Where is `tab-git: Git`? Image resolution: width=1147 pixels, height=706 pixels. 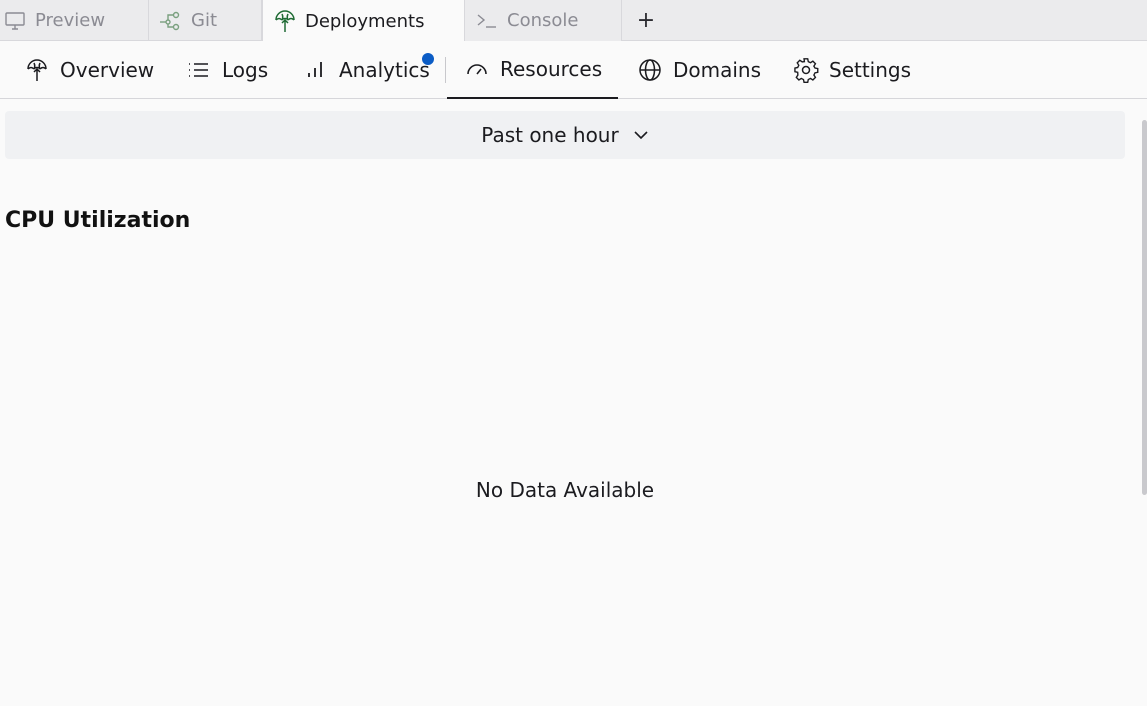 tab-git: Git is located at coordinates (205, 20).